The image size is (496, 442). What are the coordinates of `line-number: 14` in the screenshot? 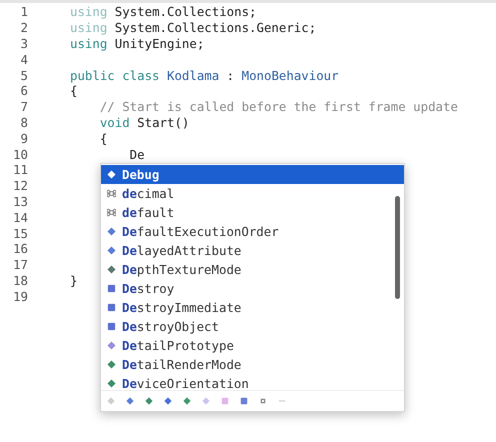 It's located at (20, 217).